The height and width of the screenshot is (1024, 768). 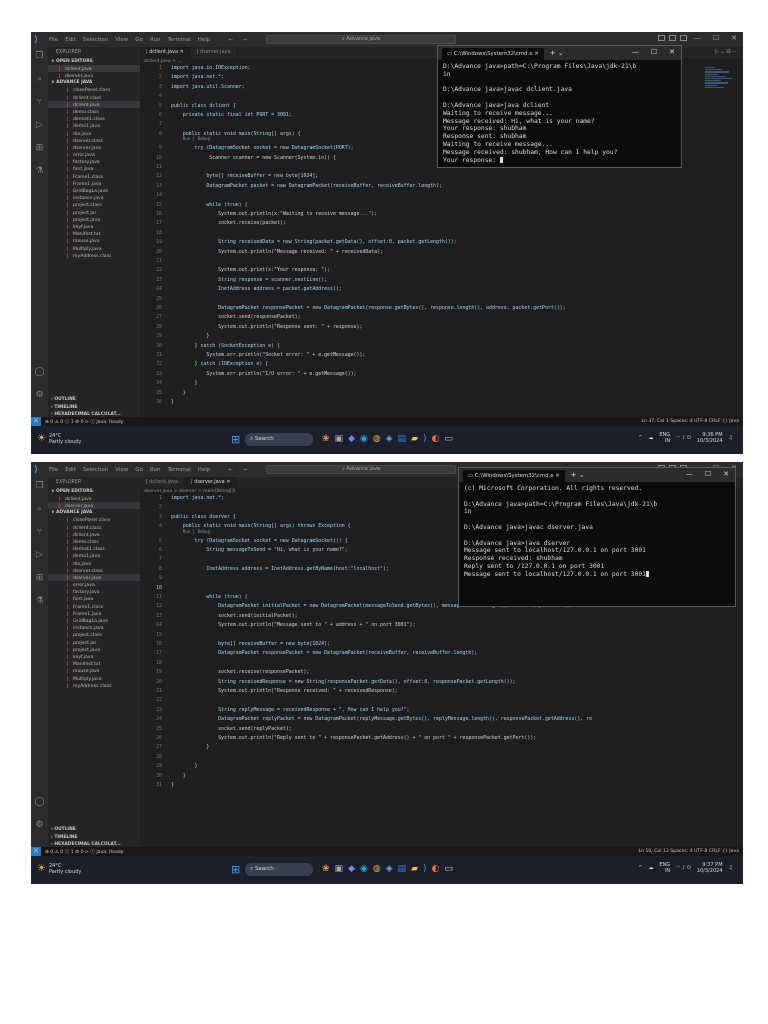 What do you see at coordinates (94, 133) in the screenshot?
I see `file-tree-item: Jdia.java` at bounding box center [94, 133].